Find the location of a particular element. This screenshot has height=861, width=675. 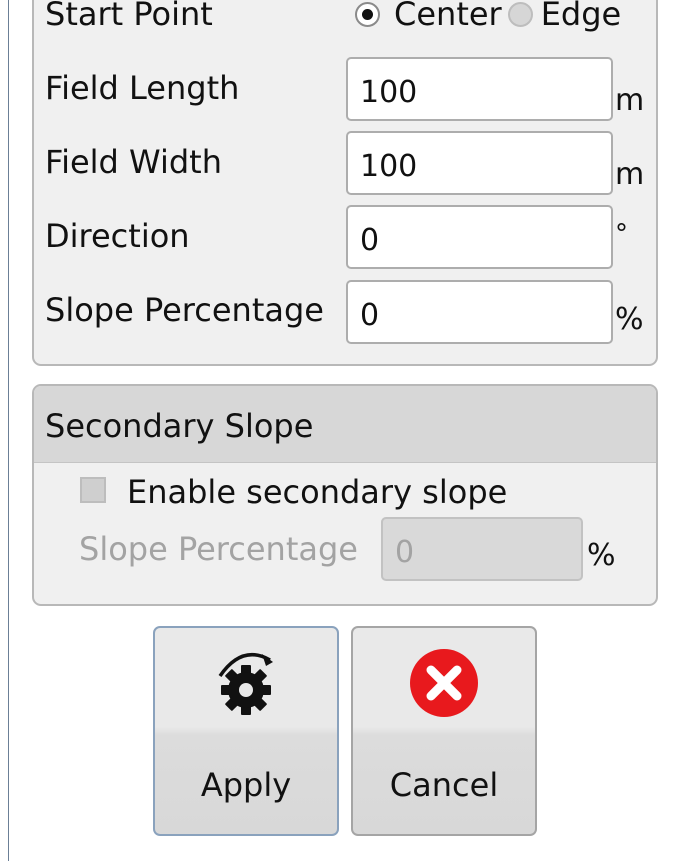

secondary-slope-percentage-input is located at coordinates (482, 549).